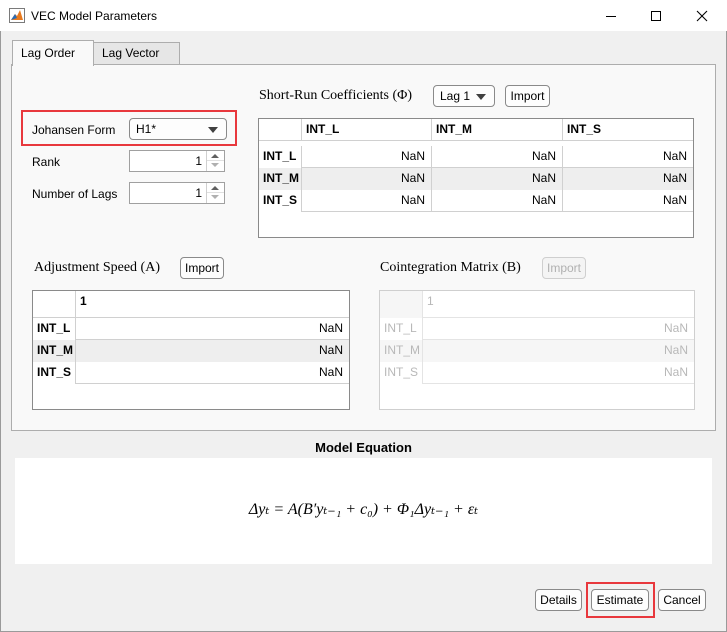  I want to click on rank-stepper, so click(215, 161).